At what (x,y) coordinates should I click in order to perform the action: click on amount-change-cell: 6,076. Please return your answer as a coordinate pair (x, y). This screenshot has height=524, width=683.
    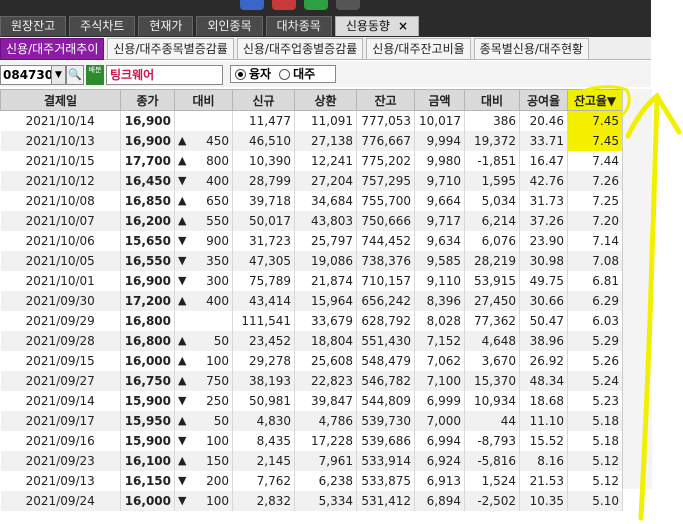
    Looking at the image, I should click on (492, 241).